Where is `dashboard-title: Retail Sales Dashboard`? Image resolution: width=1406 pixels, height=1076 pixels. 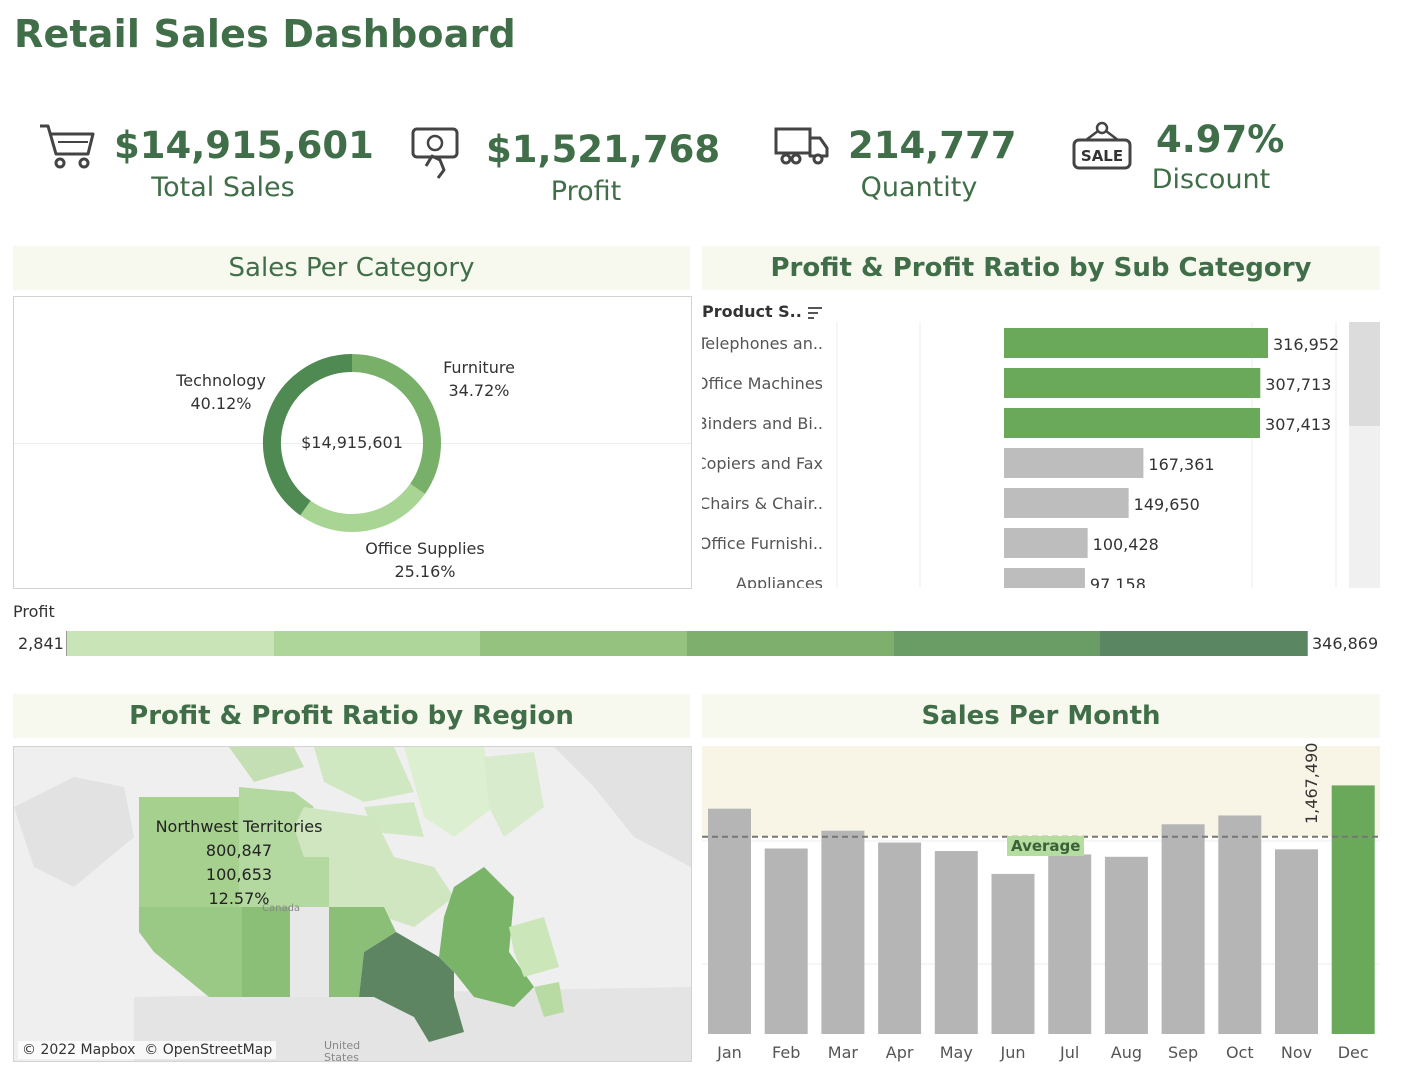 dashboard-title: Retail Sales Dashboard is located at coordinates (265, 34).